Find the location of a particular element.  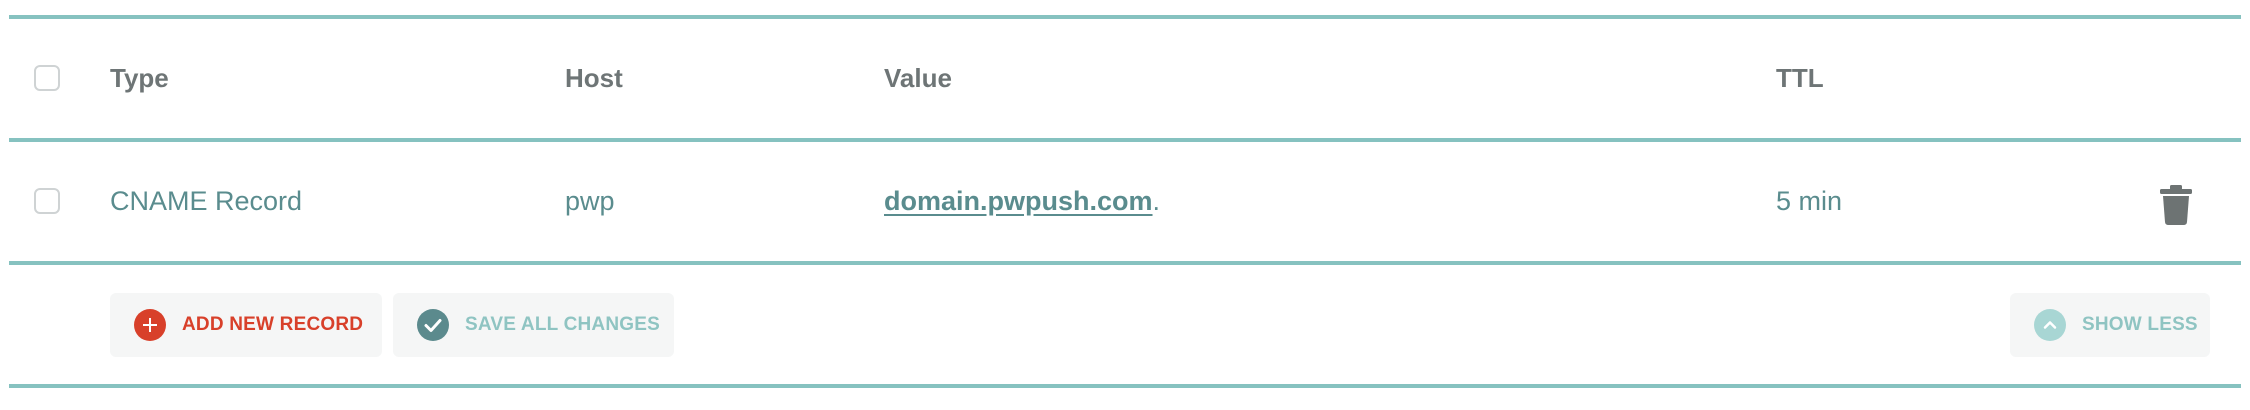

show-less-label: SHOW LESS is located at coordinates (2140, 324).